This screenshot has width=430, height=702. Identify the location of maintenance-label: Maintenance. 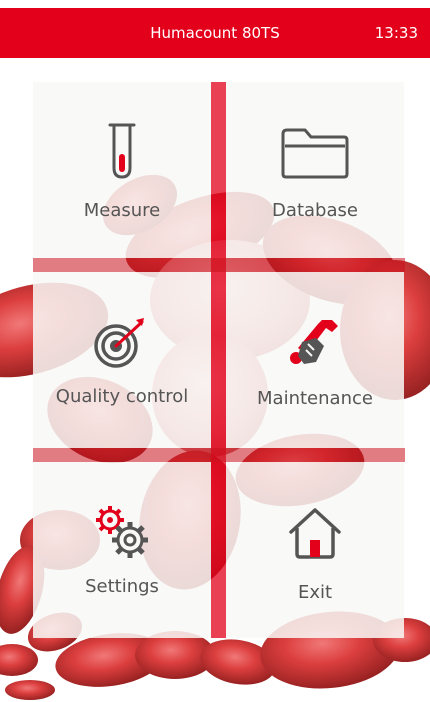
(315, 398).